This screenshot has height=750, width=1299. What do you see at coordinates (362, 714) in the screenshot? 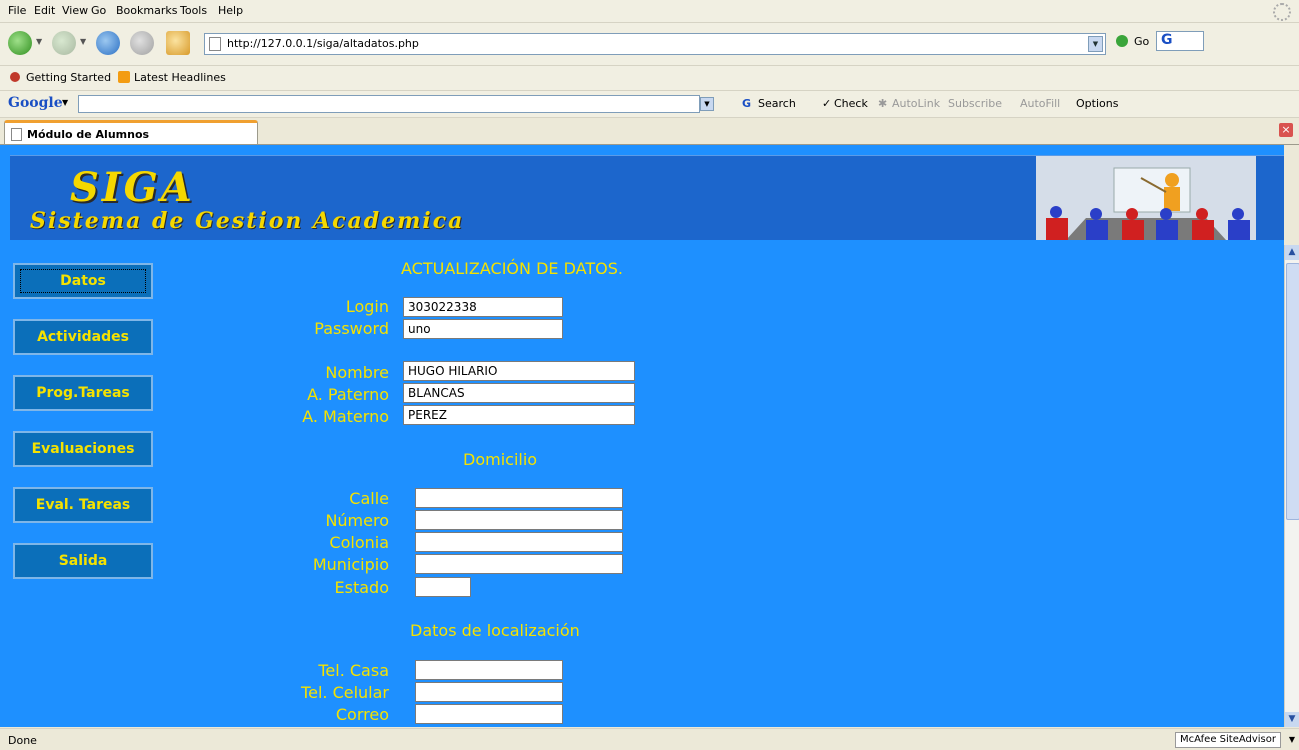
I see `correo-label: Correo` at bounding box center [362, 714].